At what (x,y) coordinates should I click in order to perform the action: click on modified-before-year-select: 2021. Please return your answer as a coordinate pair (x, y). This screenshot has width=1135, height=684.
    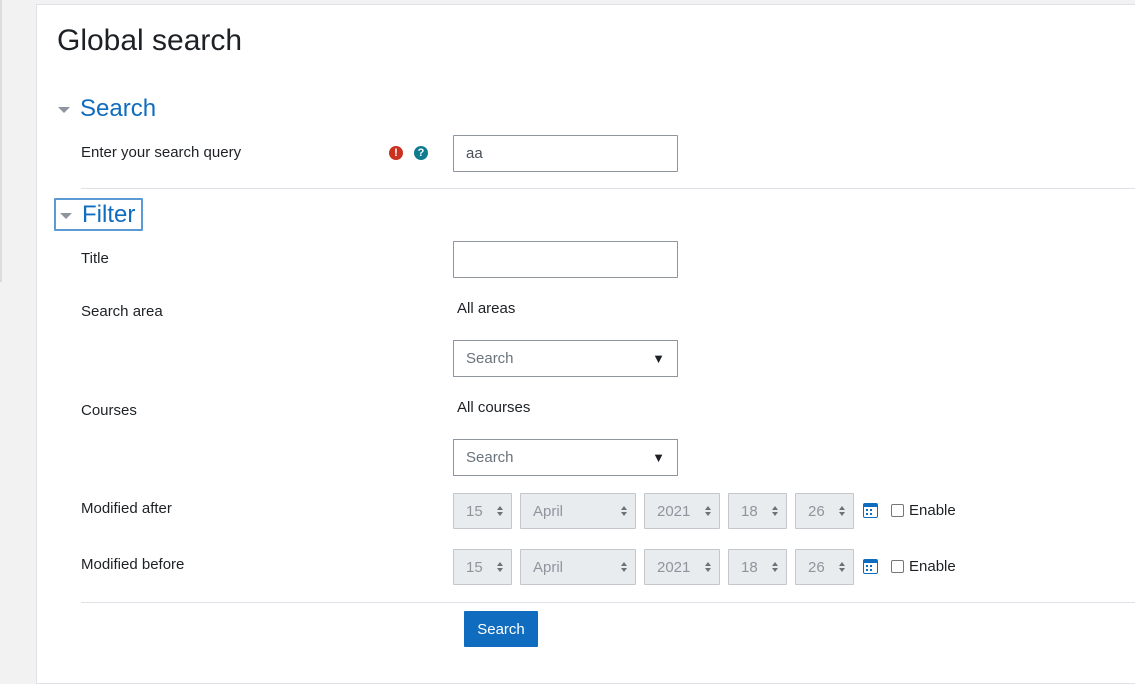
    Looking at the image, I should click on (682, 567).